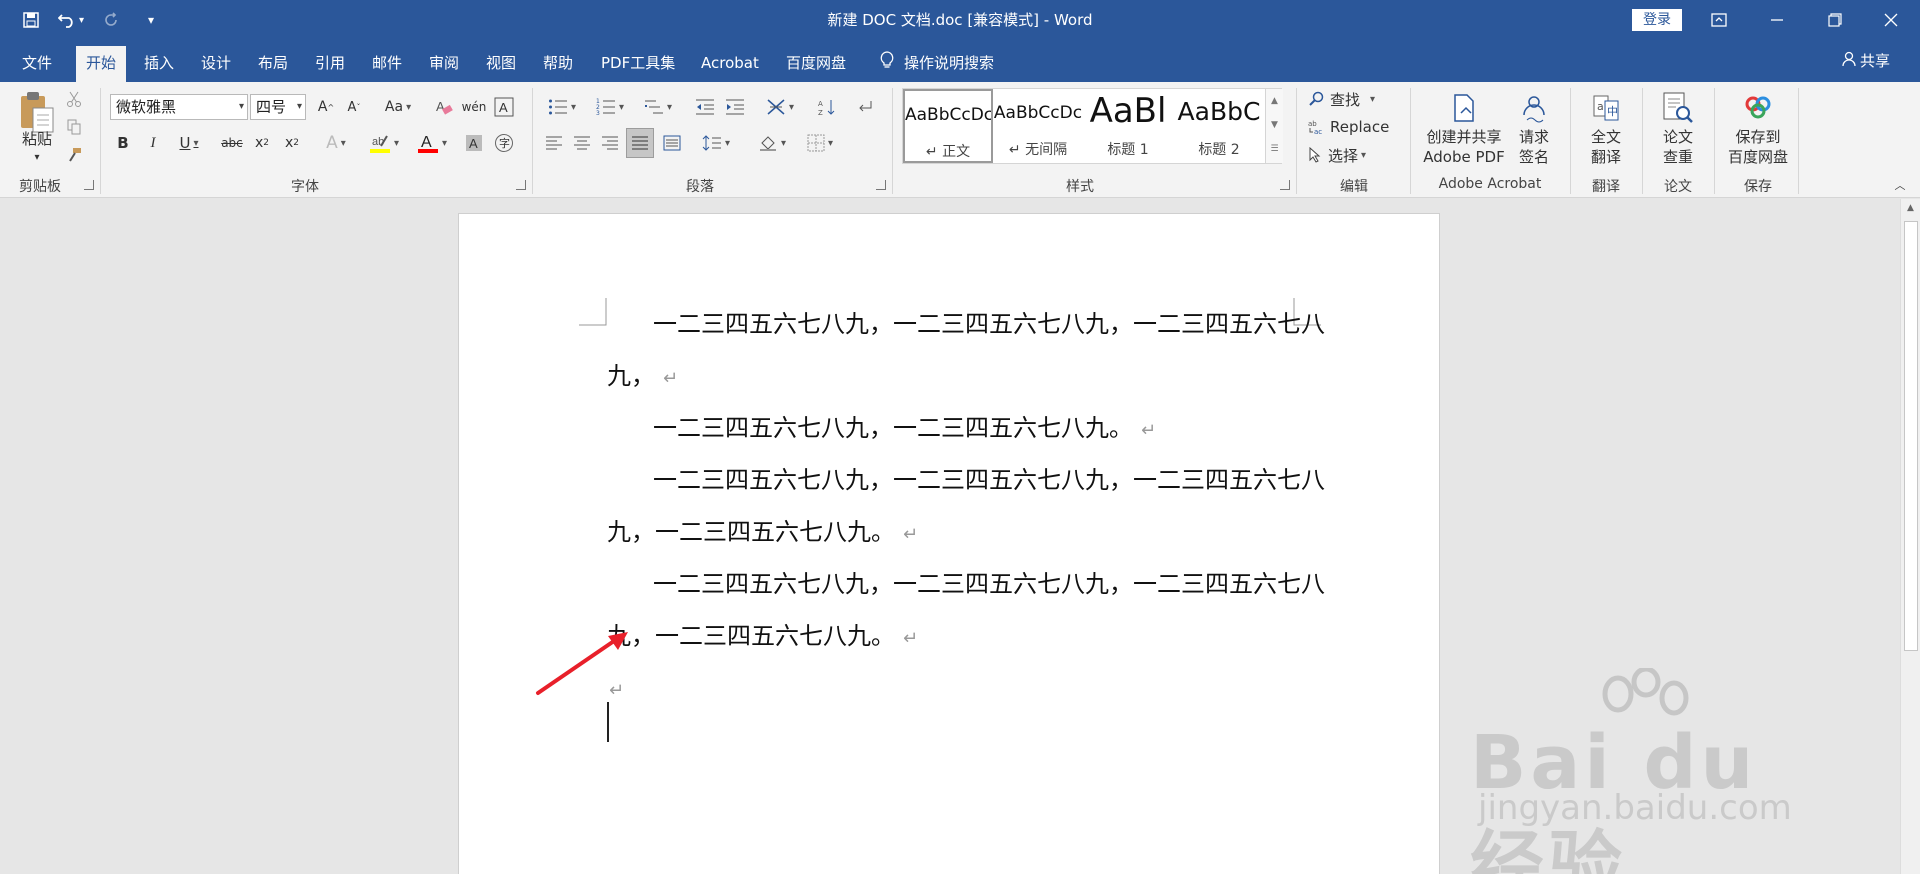 The image size is (1920, 874). I want to click on superscript-icon: x2, so click(292, 143).